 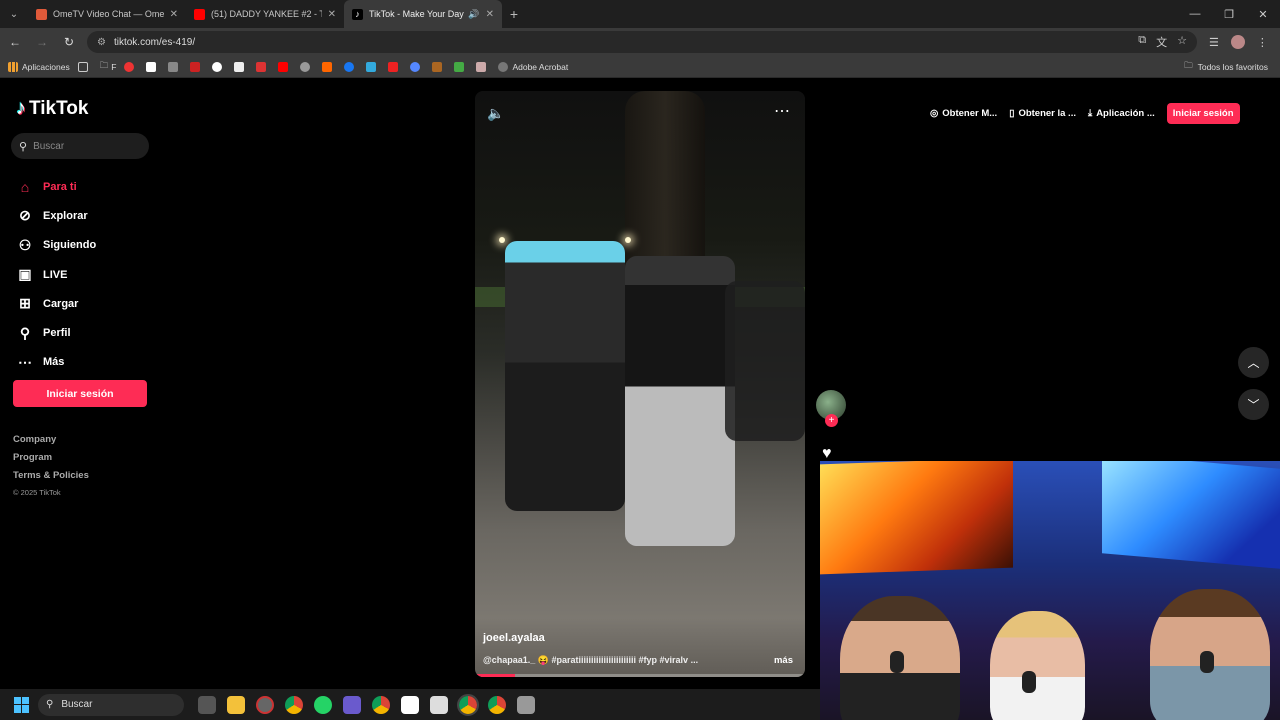 I want to click on profile-avatar-icon, so click(x=1237, y=42).